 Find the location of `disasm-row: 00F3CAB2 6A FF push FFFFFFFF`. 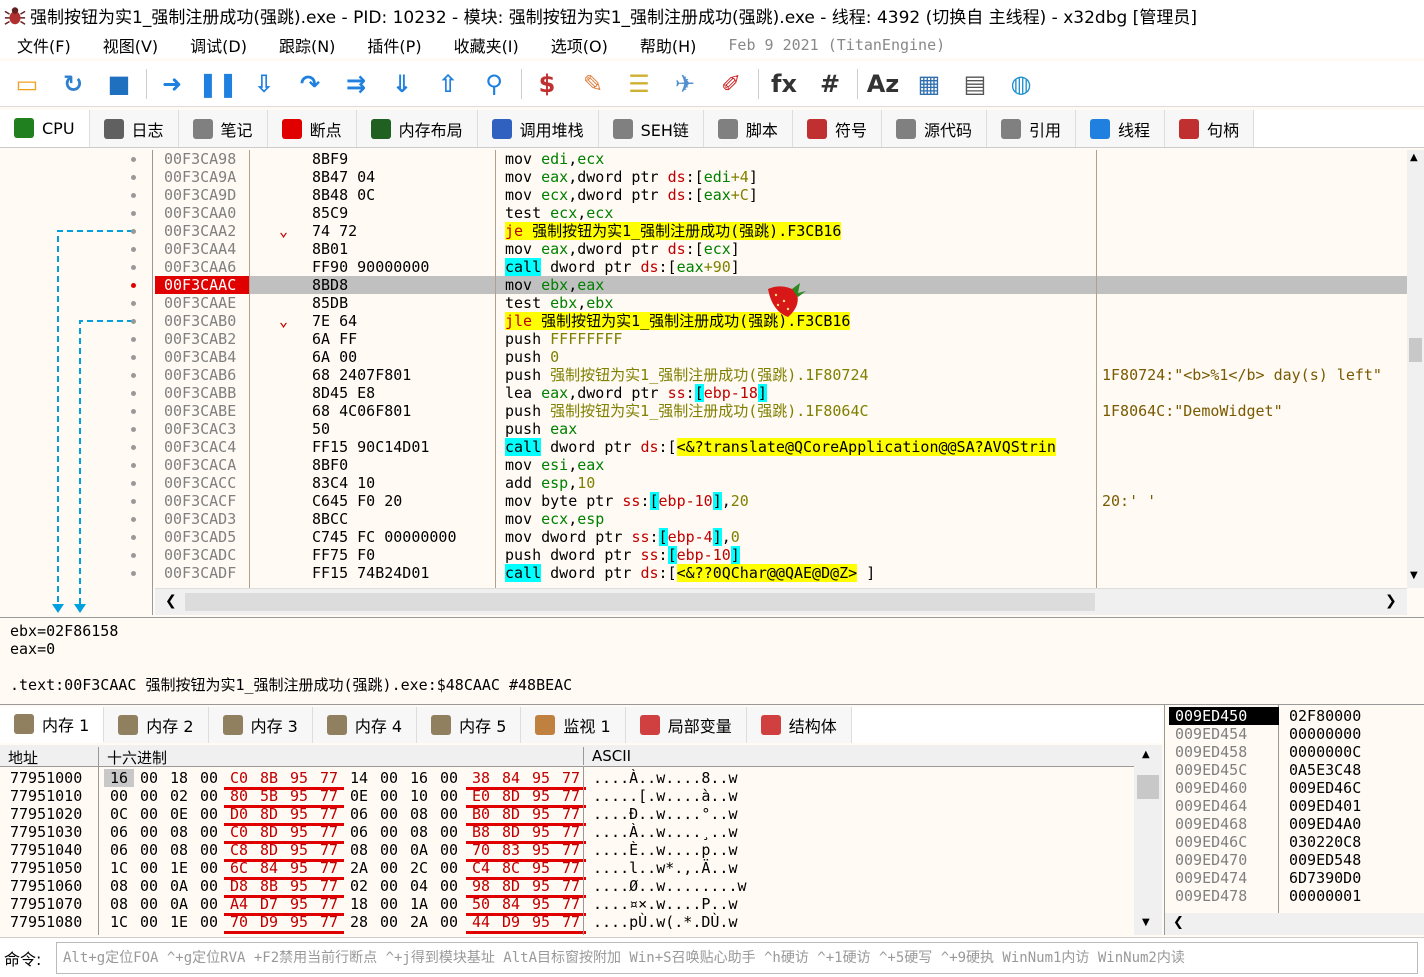

disasm-row: 00F3CAB2 6A FF push FFFFFFFF is located at coordinates (781, 339).